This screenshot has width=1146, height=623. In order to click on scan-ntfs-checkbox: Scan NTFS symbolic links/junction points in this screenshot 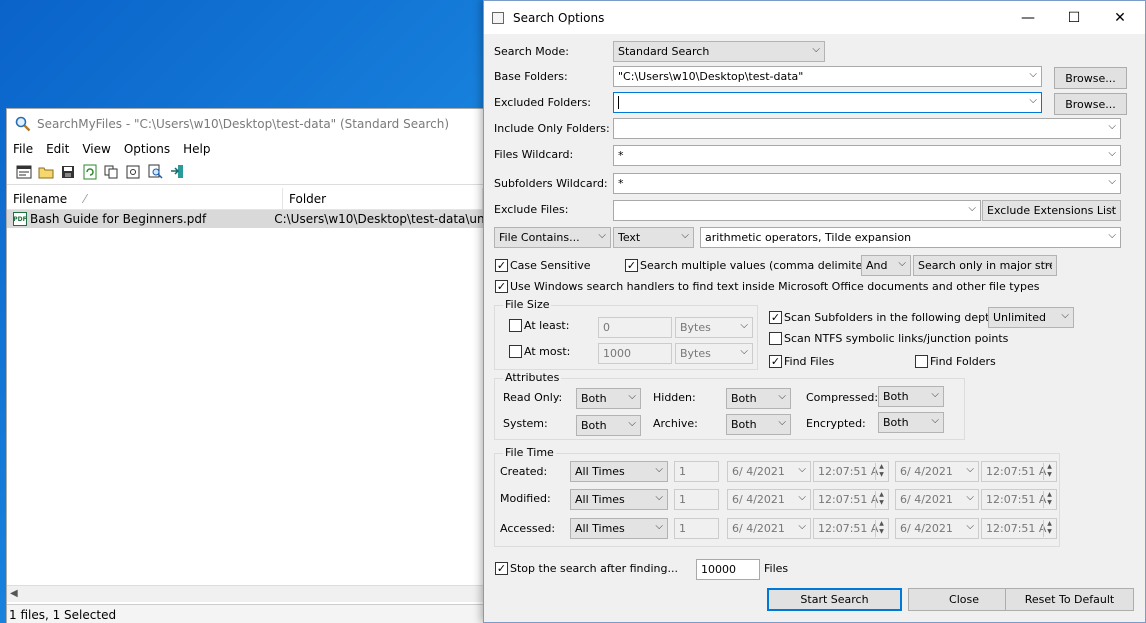, I will do `click(888, 338)`.